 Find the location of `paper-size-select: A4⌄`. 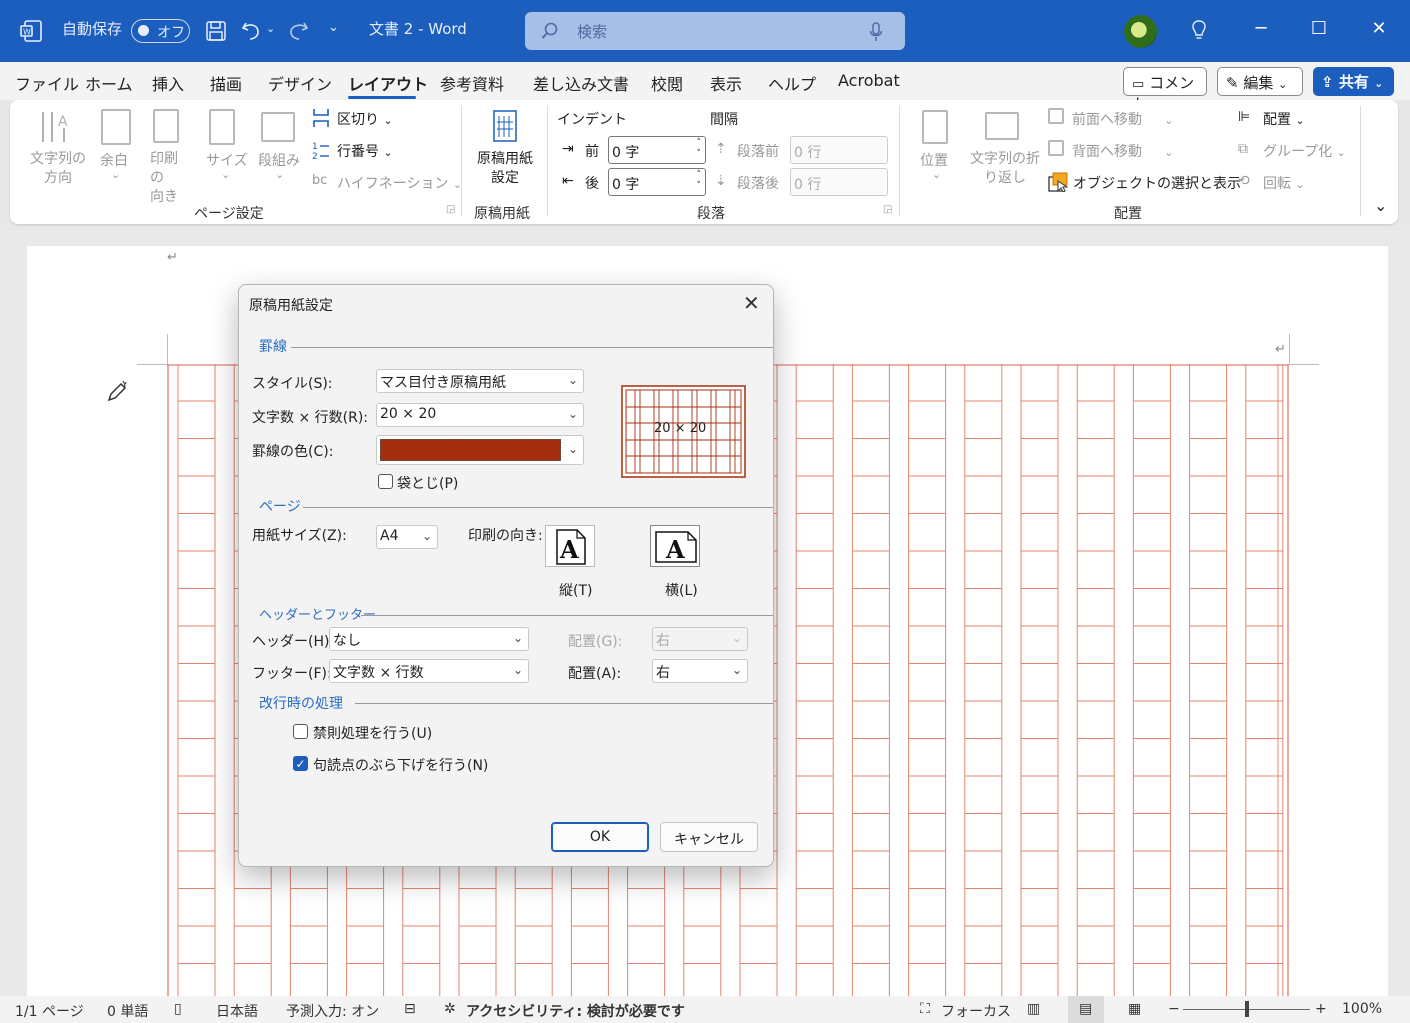

paper-size-select: A4⌄ is located at coordinates (407, 537).